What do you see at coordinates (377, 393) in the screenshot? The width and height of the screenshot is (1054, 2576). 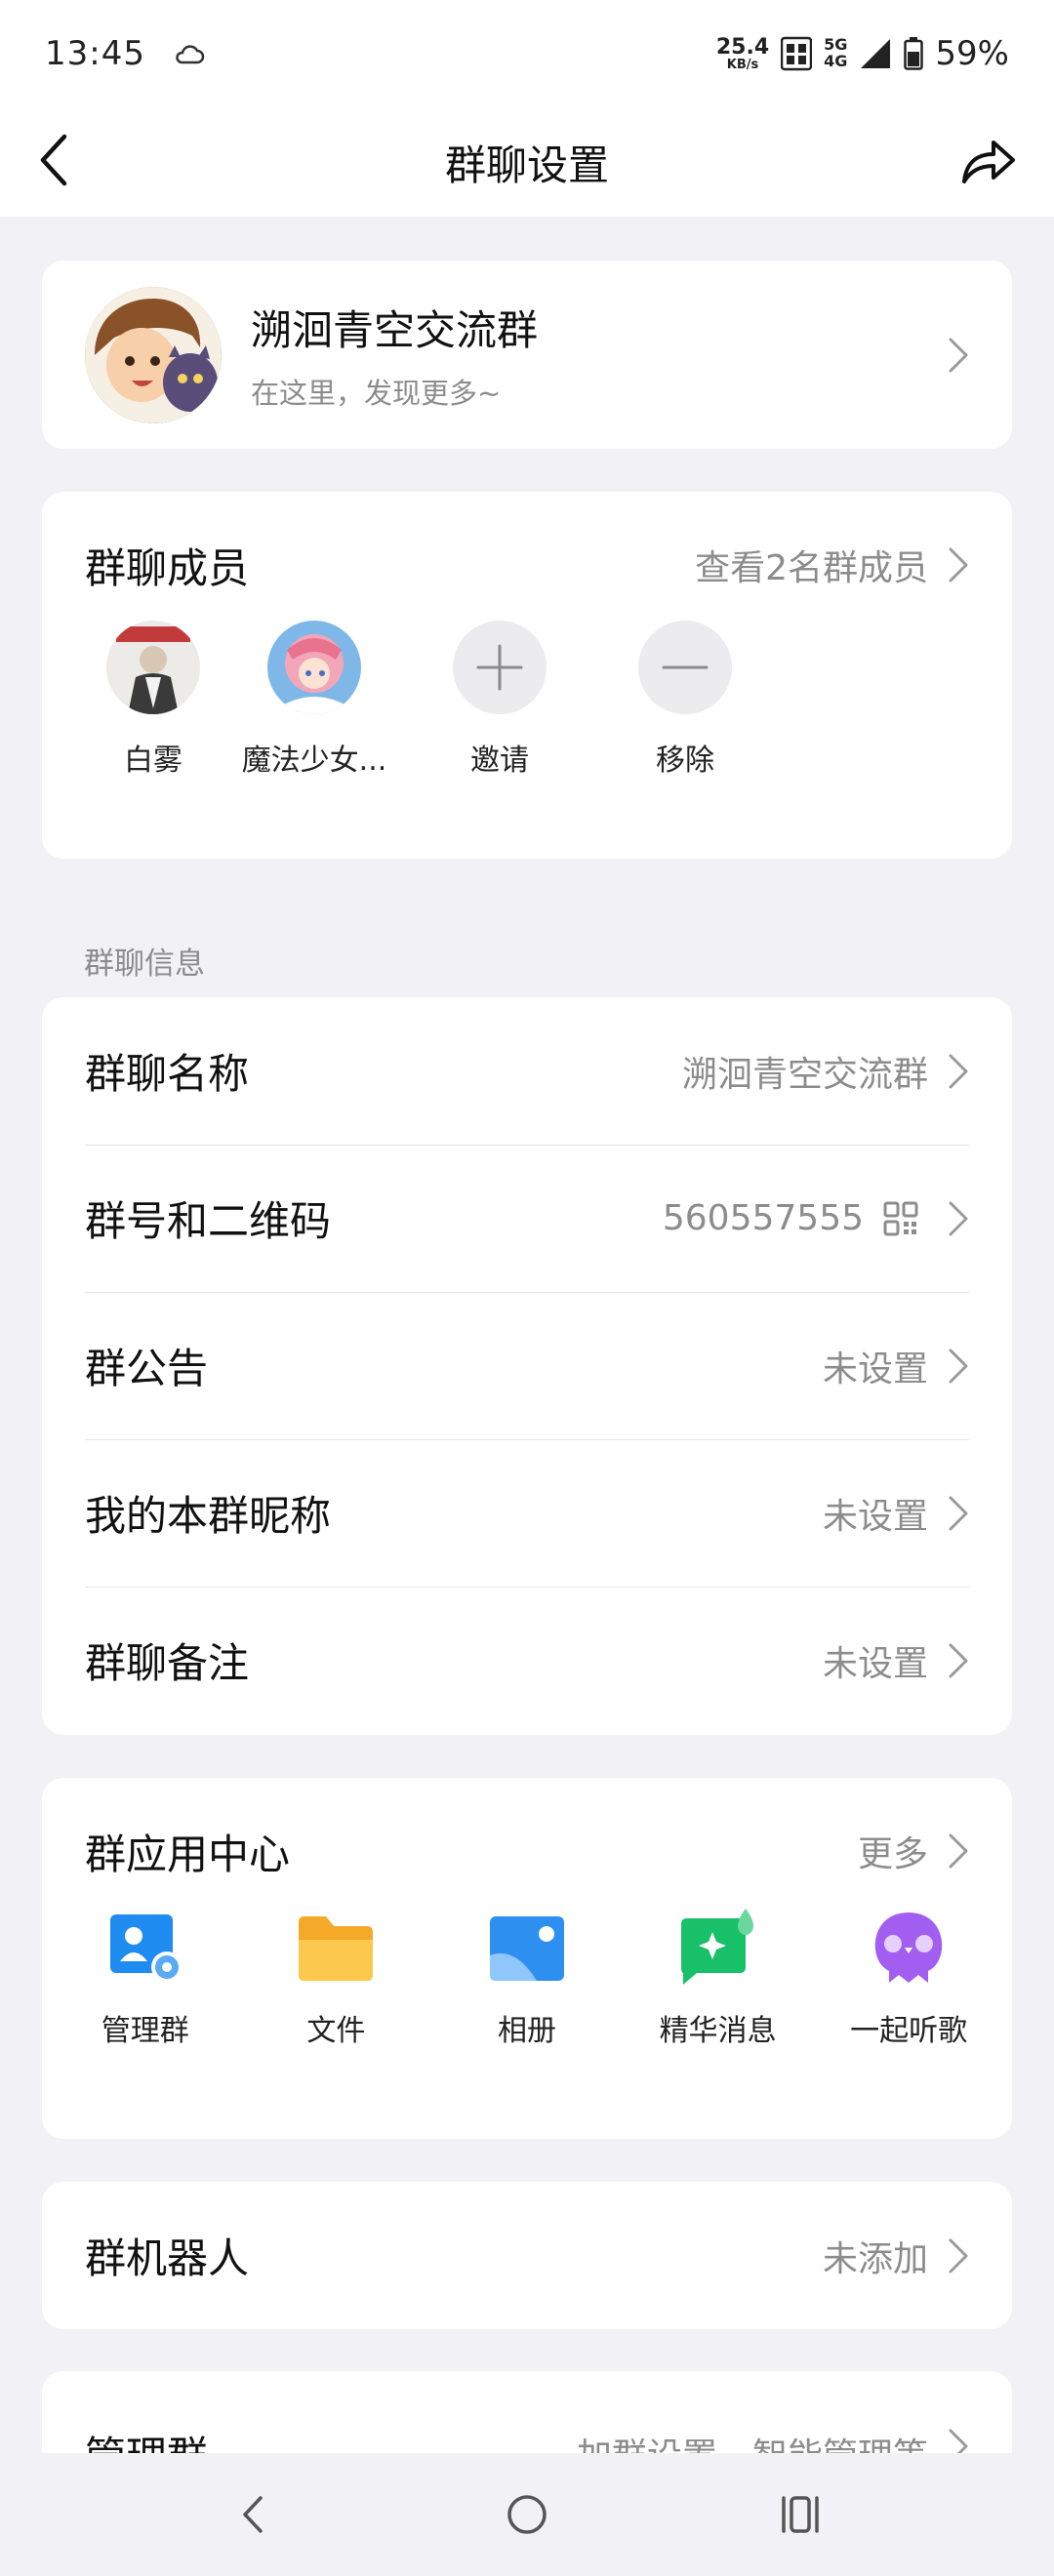 I see `group-description: 在这里，发现更多~` at bounding box center [377, 393].